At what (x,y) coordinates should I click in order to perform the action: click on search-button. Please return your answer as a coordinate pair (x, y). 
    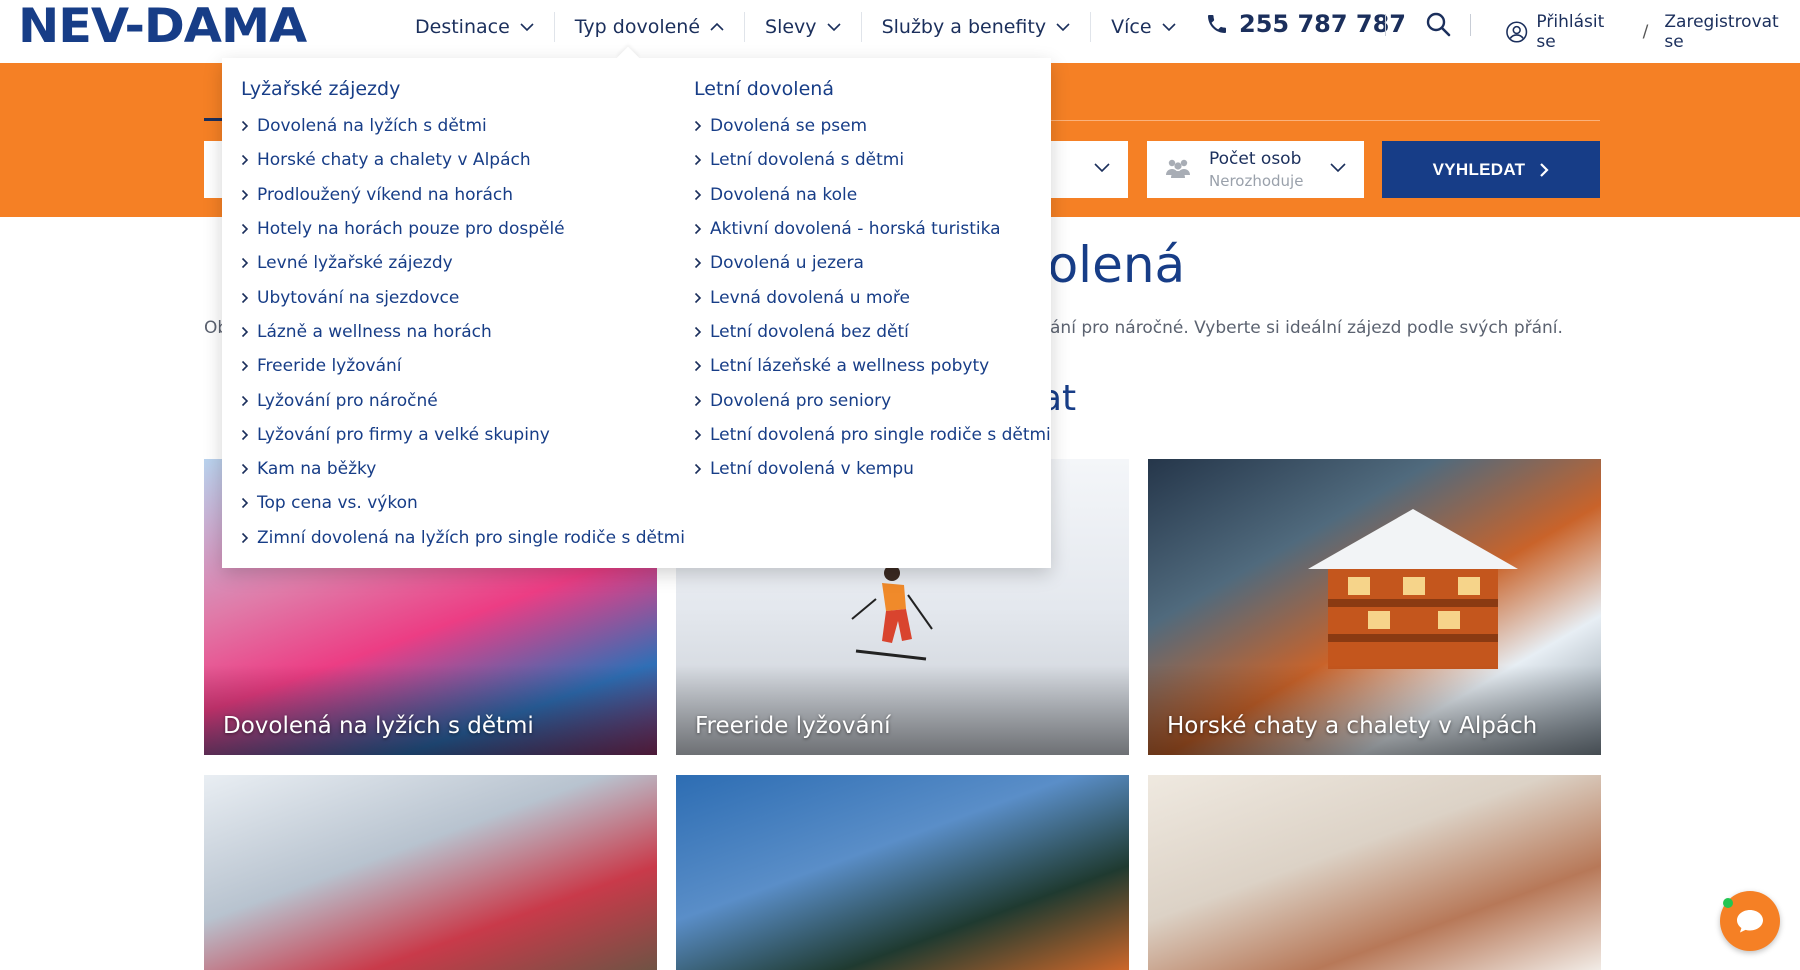
    Looking at the image, I should click on (1439, 25).